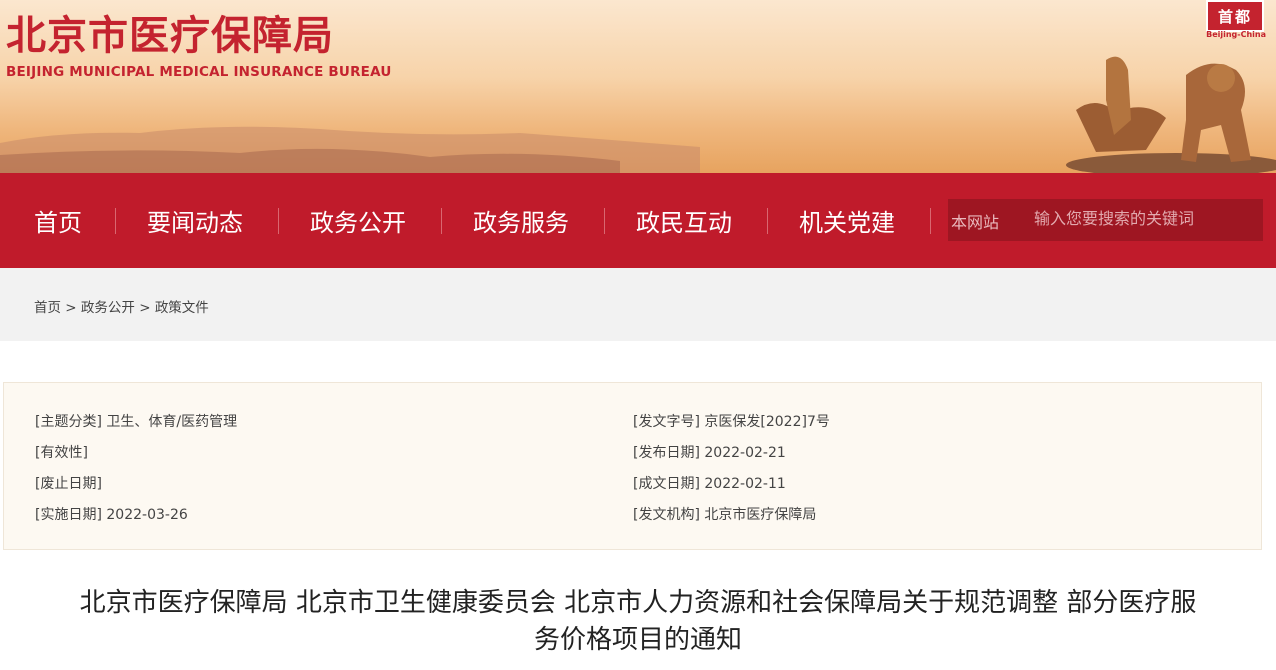 This screenshot has height=670, width=1276. I want to click on nav-item-gov-affairs: 政务公开, so click(358, 220).